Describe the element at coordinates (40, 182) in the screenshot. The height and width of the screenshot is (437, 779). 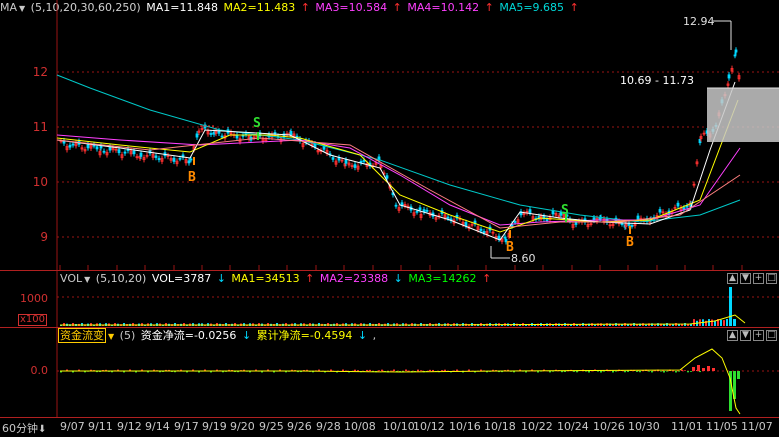
I see `price-tick: 10` at that location.